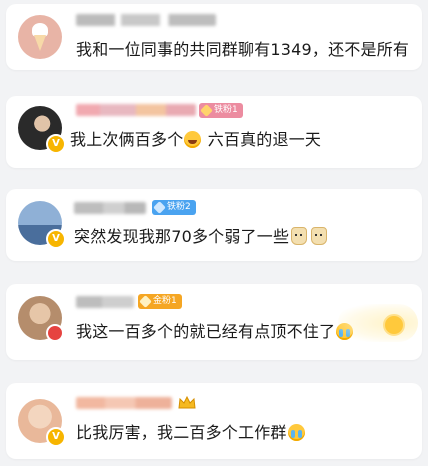 The width and height of the screenshot is (428, 466). I want to click on crown-icon, so click(187, 402).